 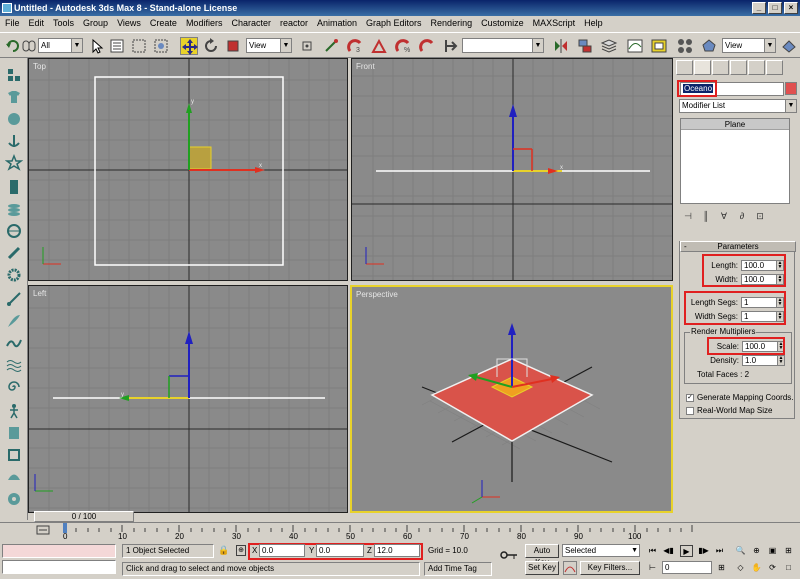 I want to click on menu-edit: Edit, so click(x=38, y=24).